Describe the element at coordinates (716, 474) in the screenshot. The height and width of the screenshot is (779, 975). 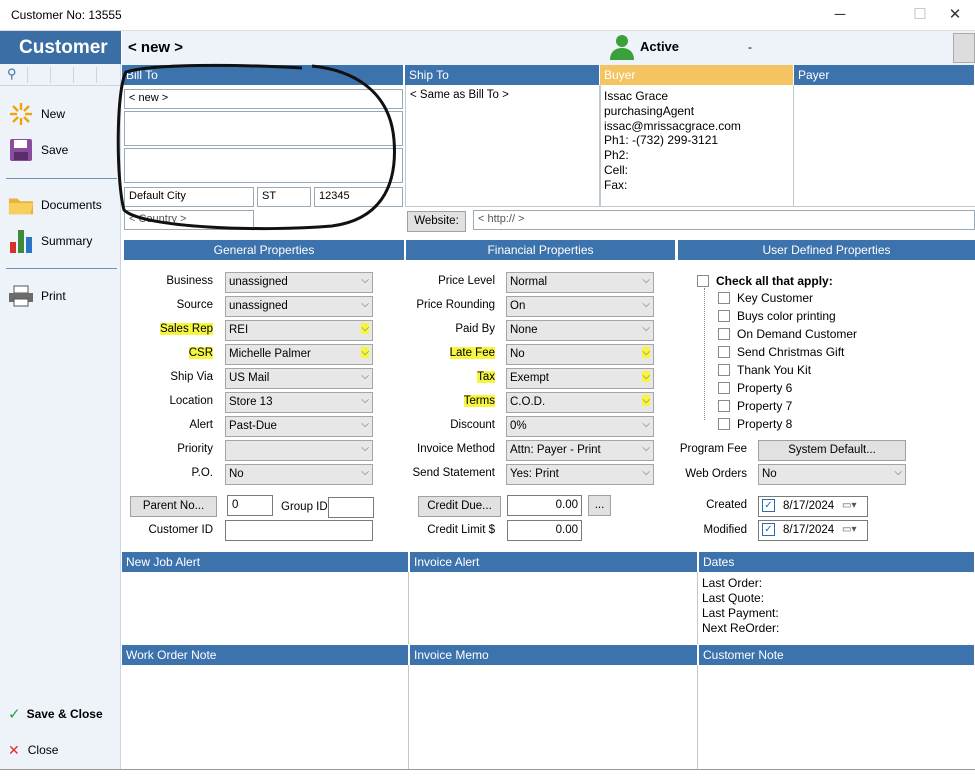
I see `web-orders-label: Web Orders` at that location.